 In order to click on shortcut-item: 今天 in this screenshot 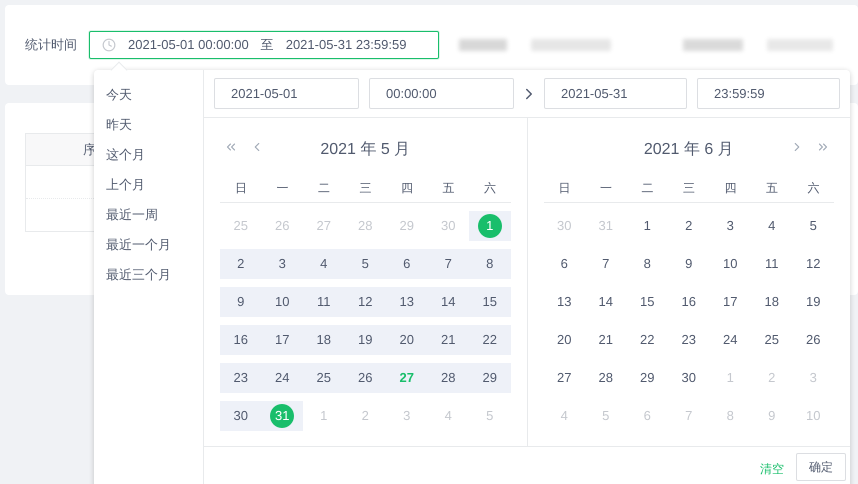, I will do `click(148, 95)`.